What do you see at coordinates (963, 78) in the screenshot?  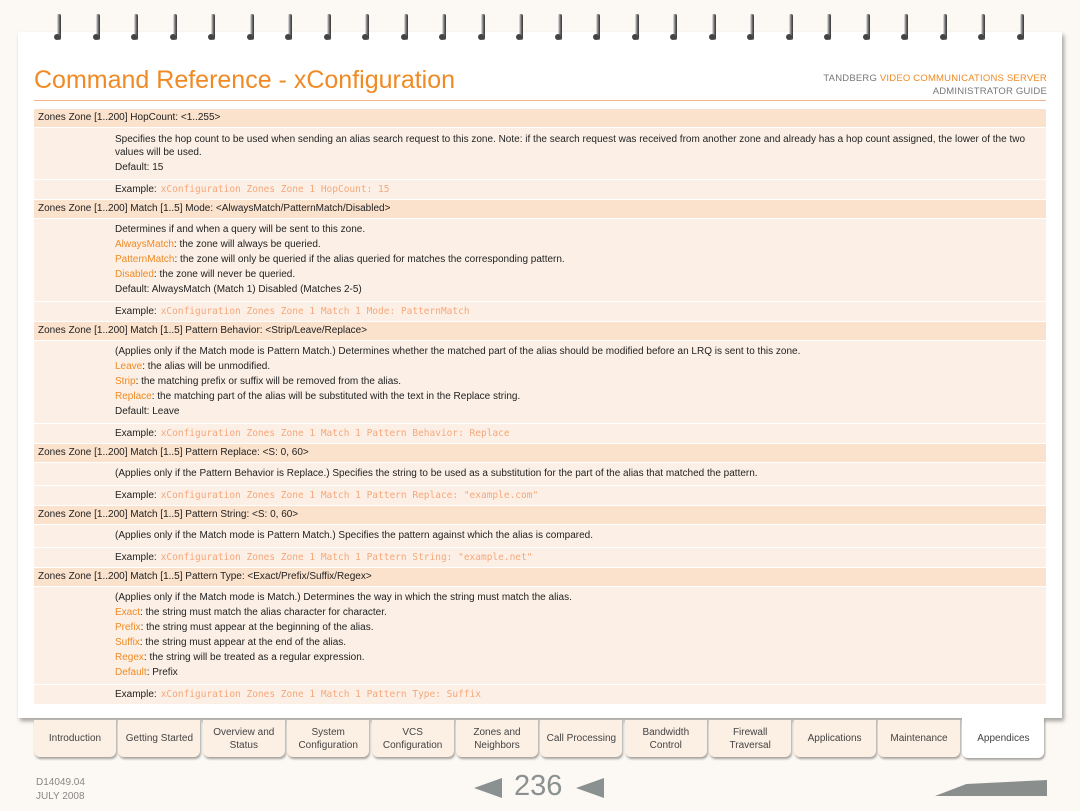 I see `brand-product: VIDEO COMMUNICATIONS SERVER` at bounding box center [963, 78].